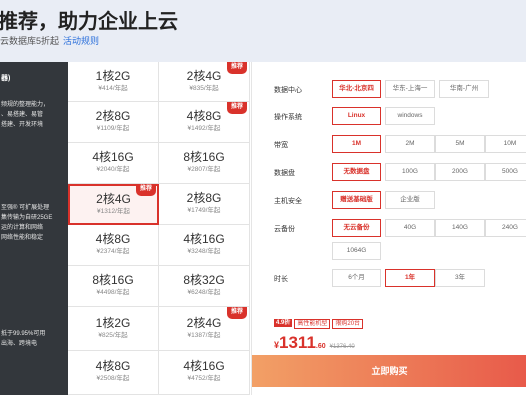  I want to click on category-compute-desc: 至强® 可扩展处理, so click(25, 208).